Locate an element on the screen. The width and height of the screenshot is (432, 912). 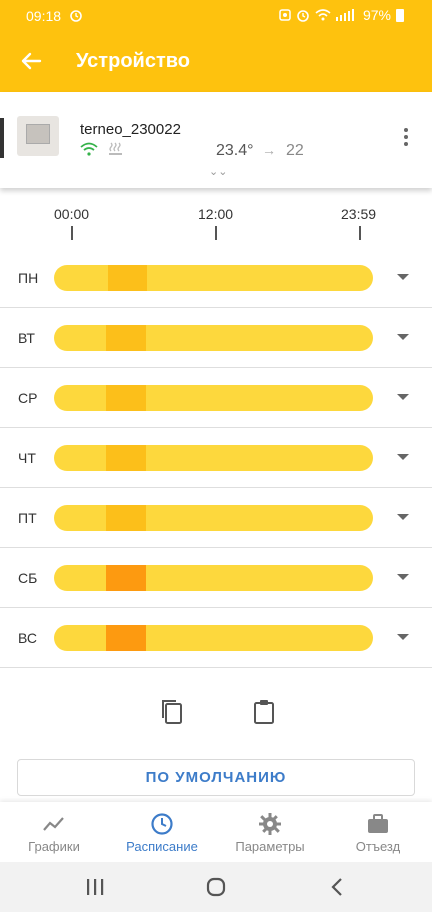
device-card: terneo_230022 23.4° → 22 ⌄⌄ is located at coordinates (216, 140).